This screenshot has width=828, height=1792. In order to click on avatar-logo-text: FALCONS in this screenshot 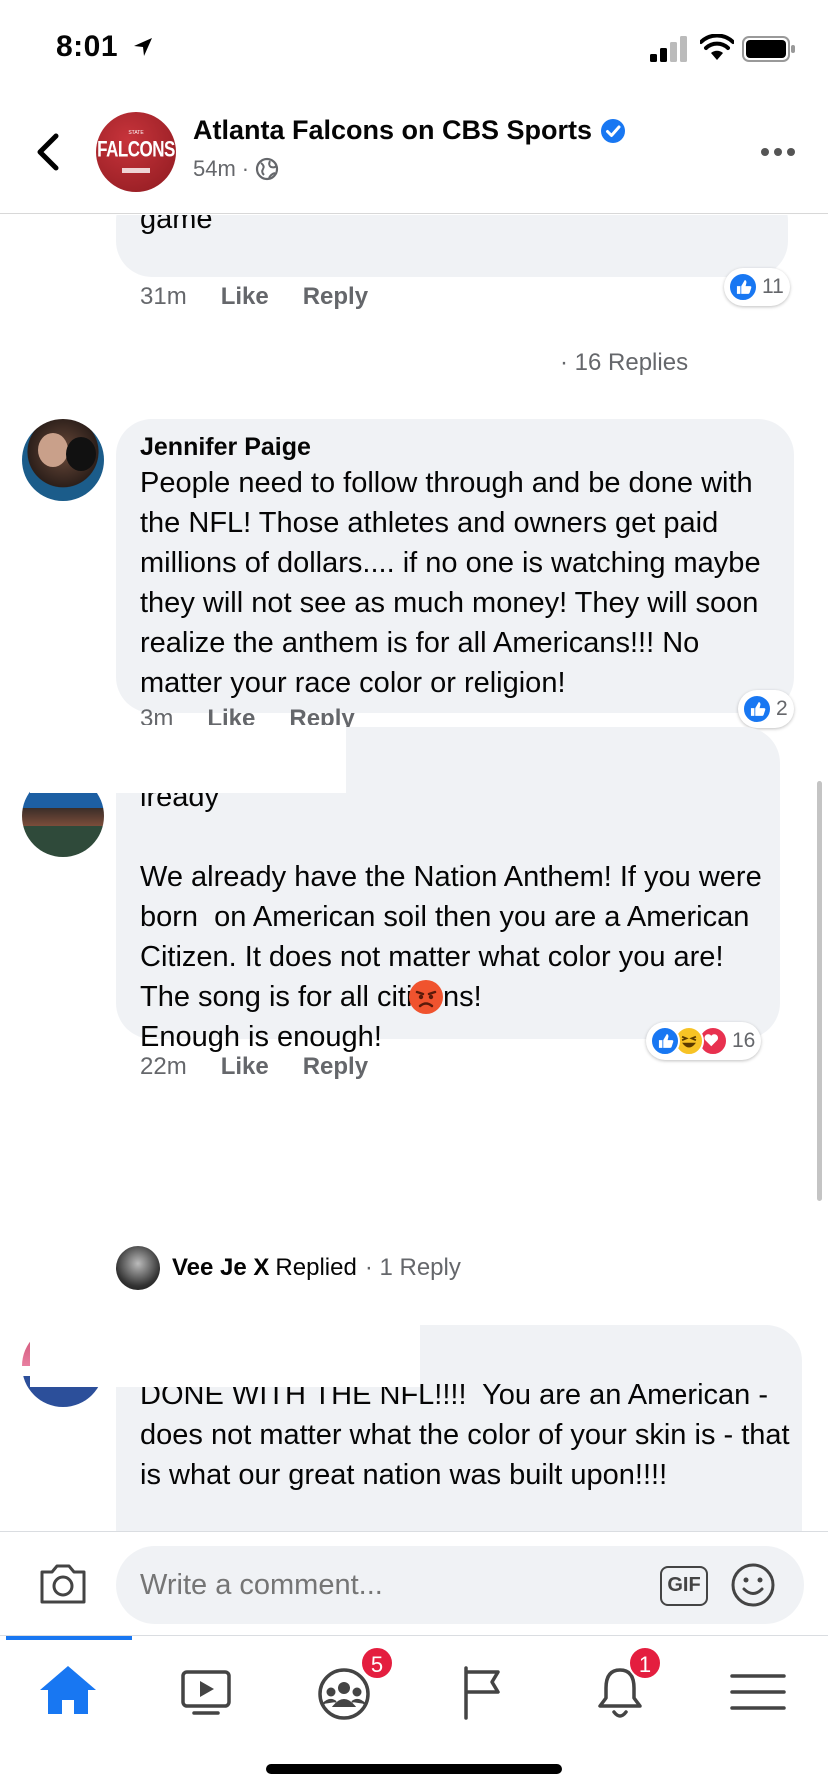, I will do `click(136, 149)`.